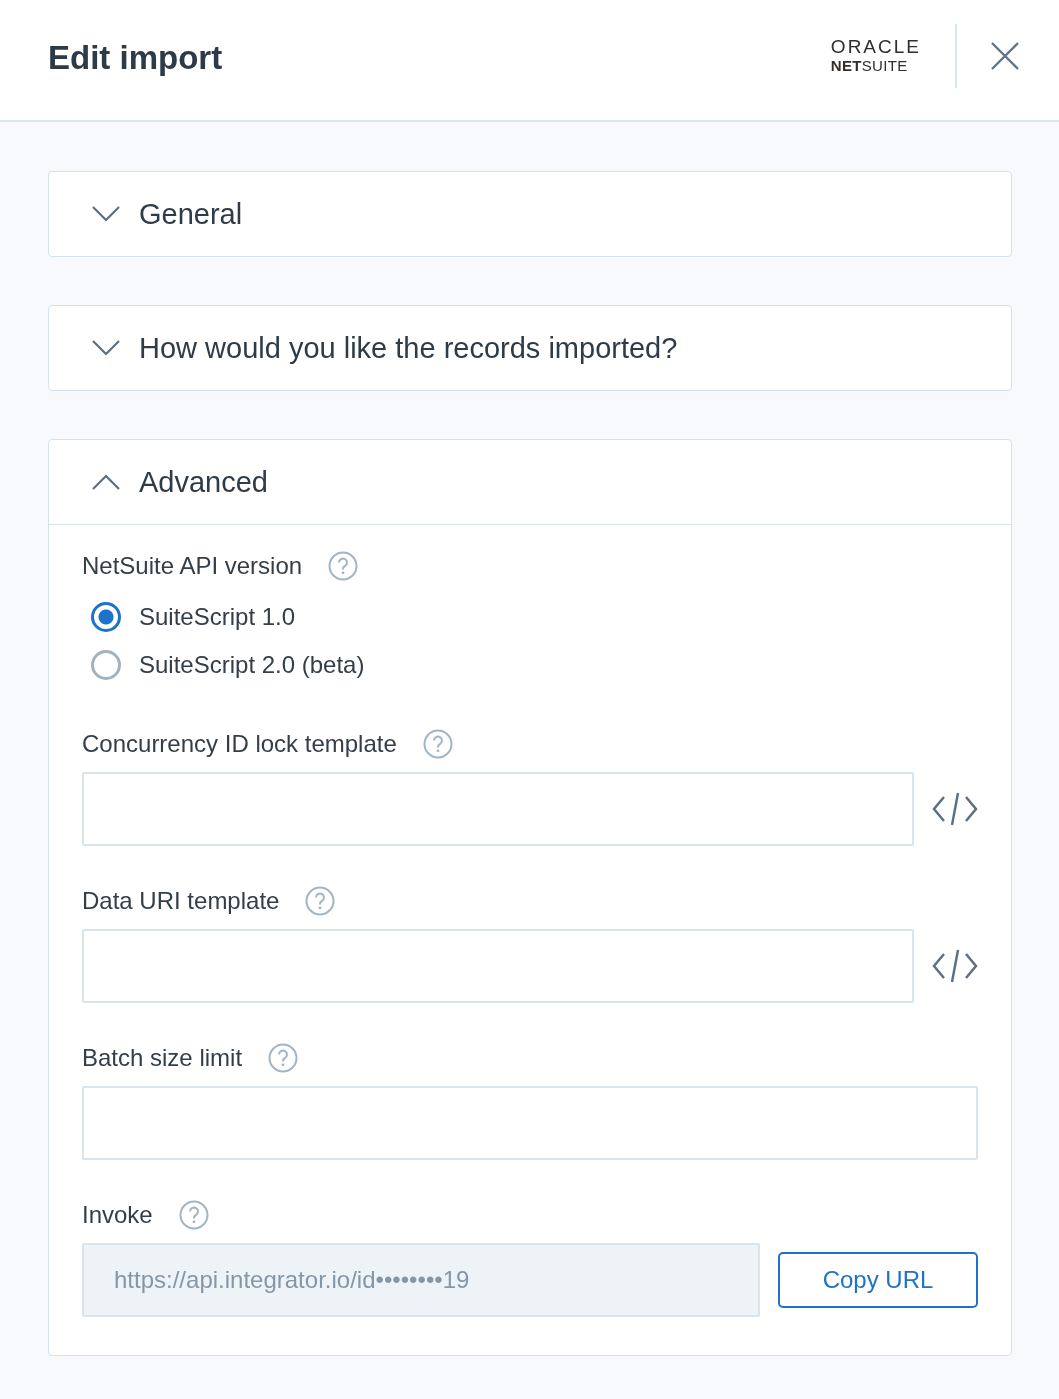  What do you see at coordinates (162, 1058) in the screenshot?
I see `field-label: Batch size limit` at bounding box center [162, 1058].